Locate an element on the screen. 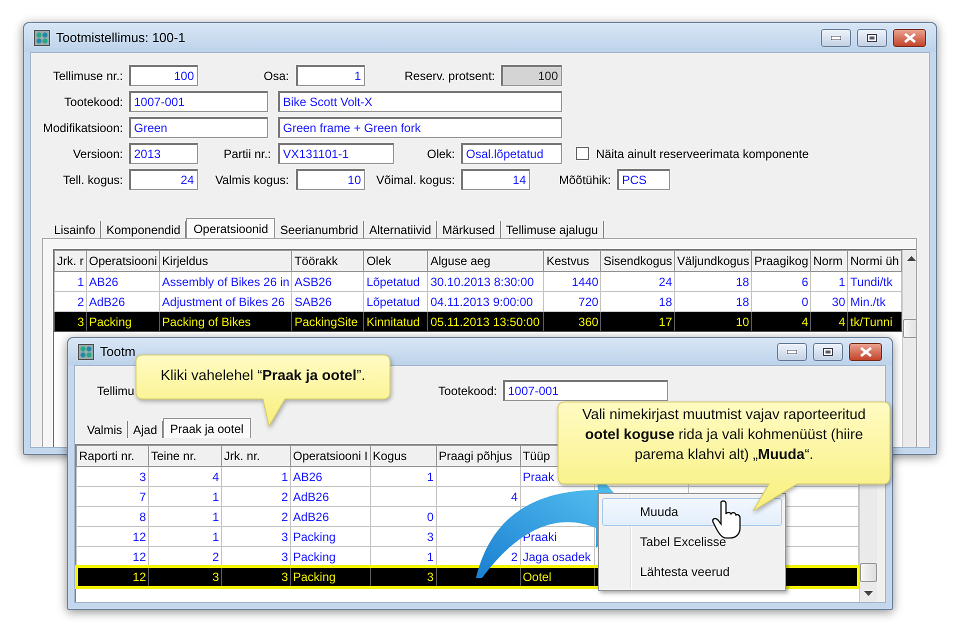 This screenshot has width=960, height=633. input-field: Bike Scott Volt-X is located at coordinates (420, 101).